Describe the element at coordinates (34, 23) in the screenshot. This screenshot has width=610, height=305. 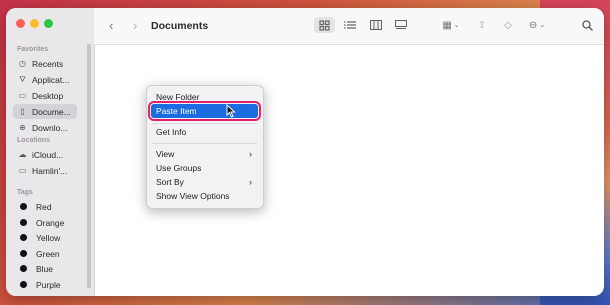
I see `minimize-button` at that location.